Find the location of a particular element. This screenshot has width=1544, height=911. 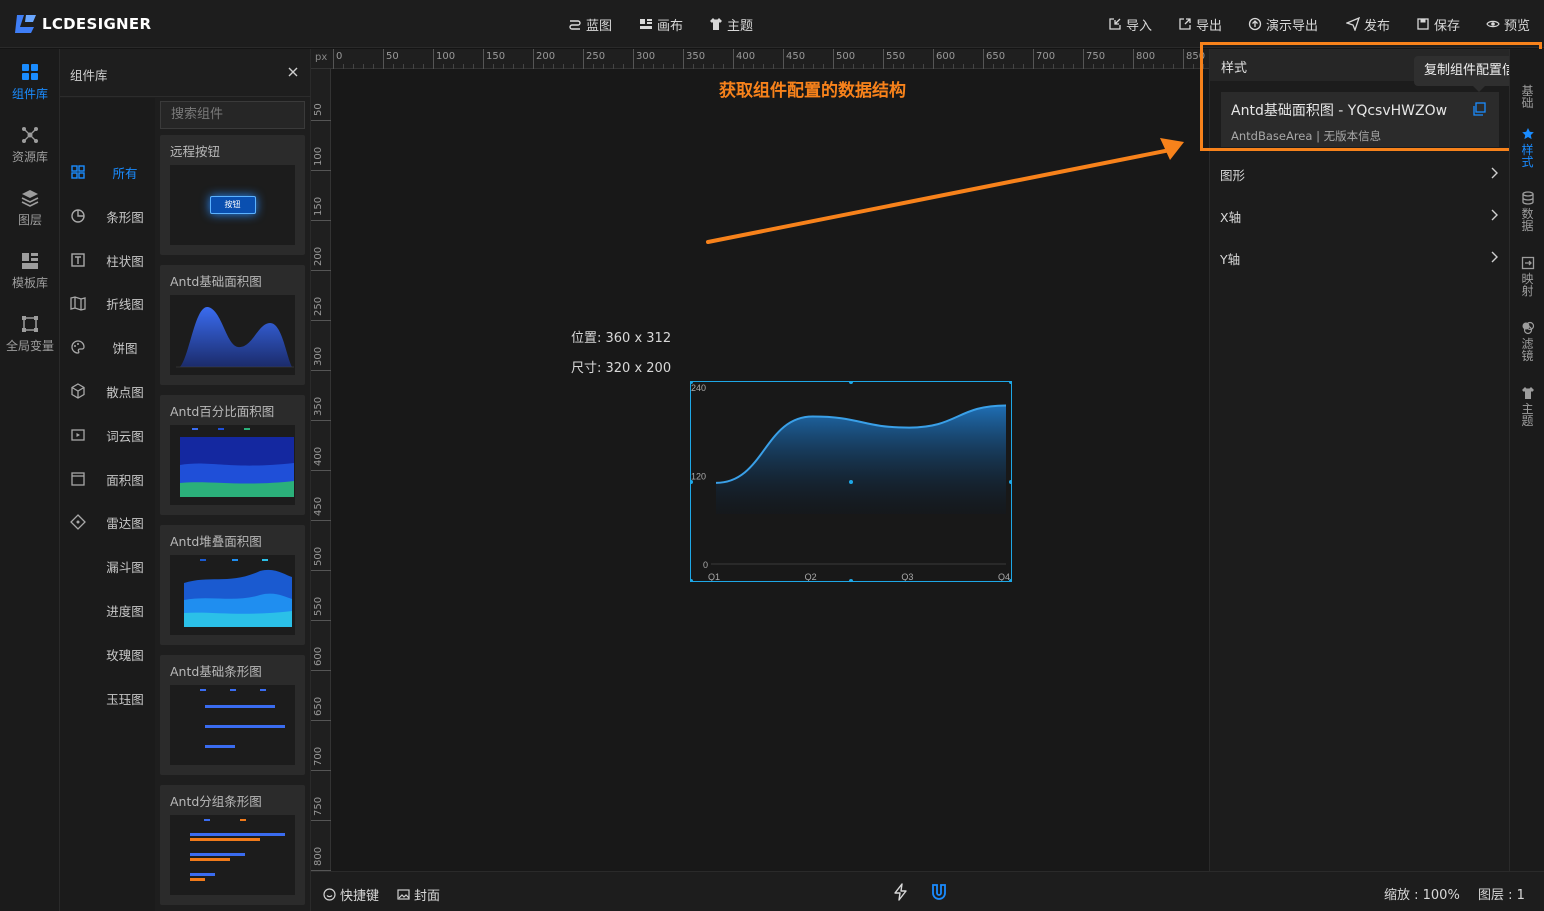

rail-tab-theme: 主题 is located at coordinates (1527, 406).